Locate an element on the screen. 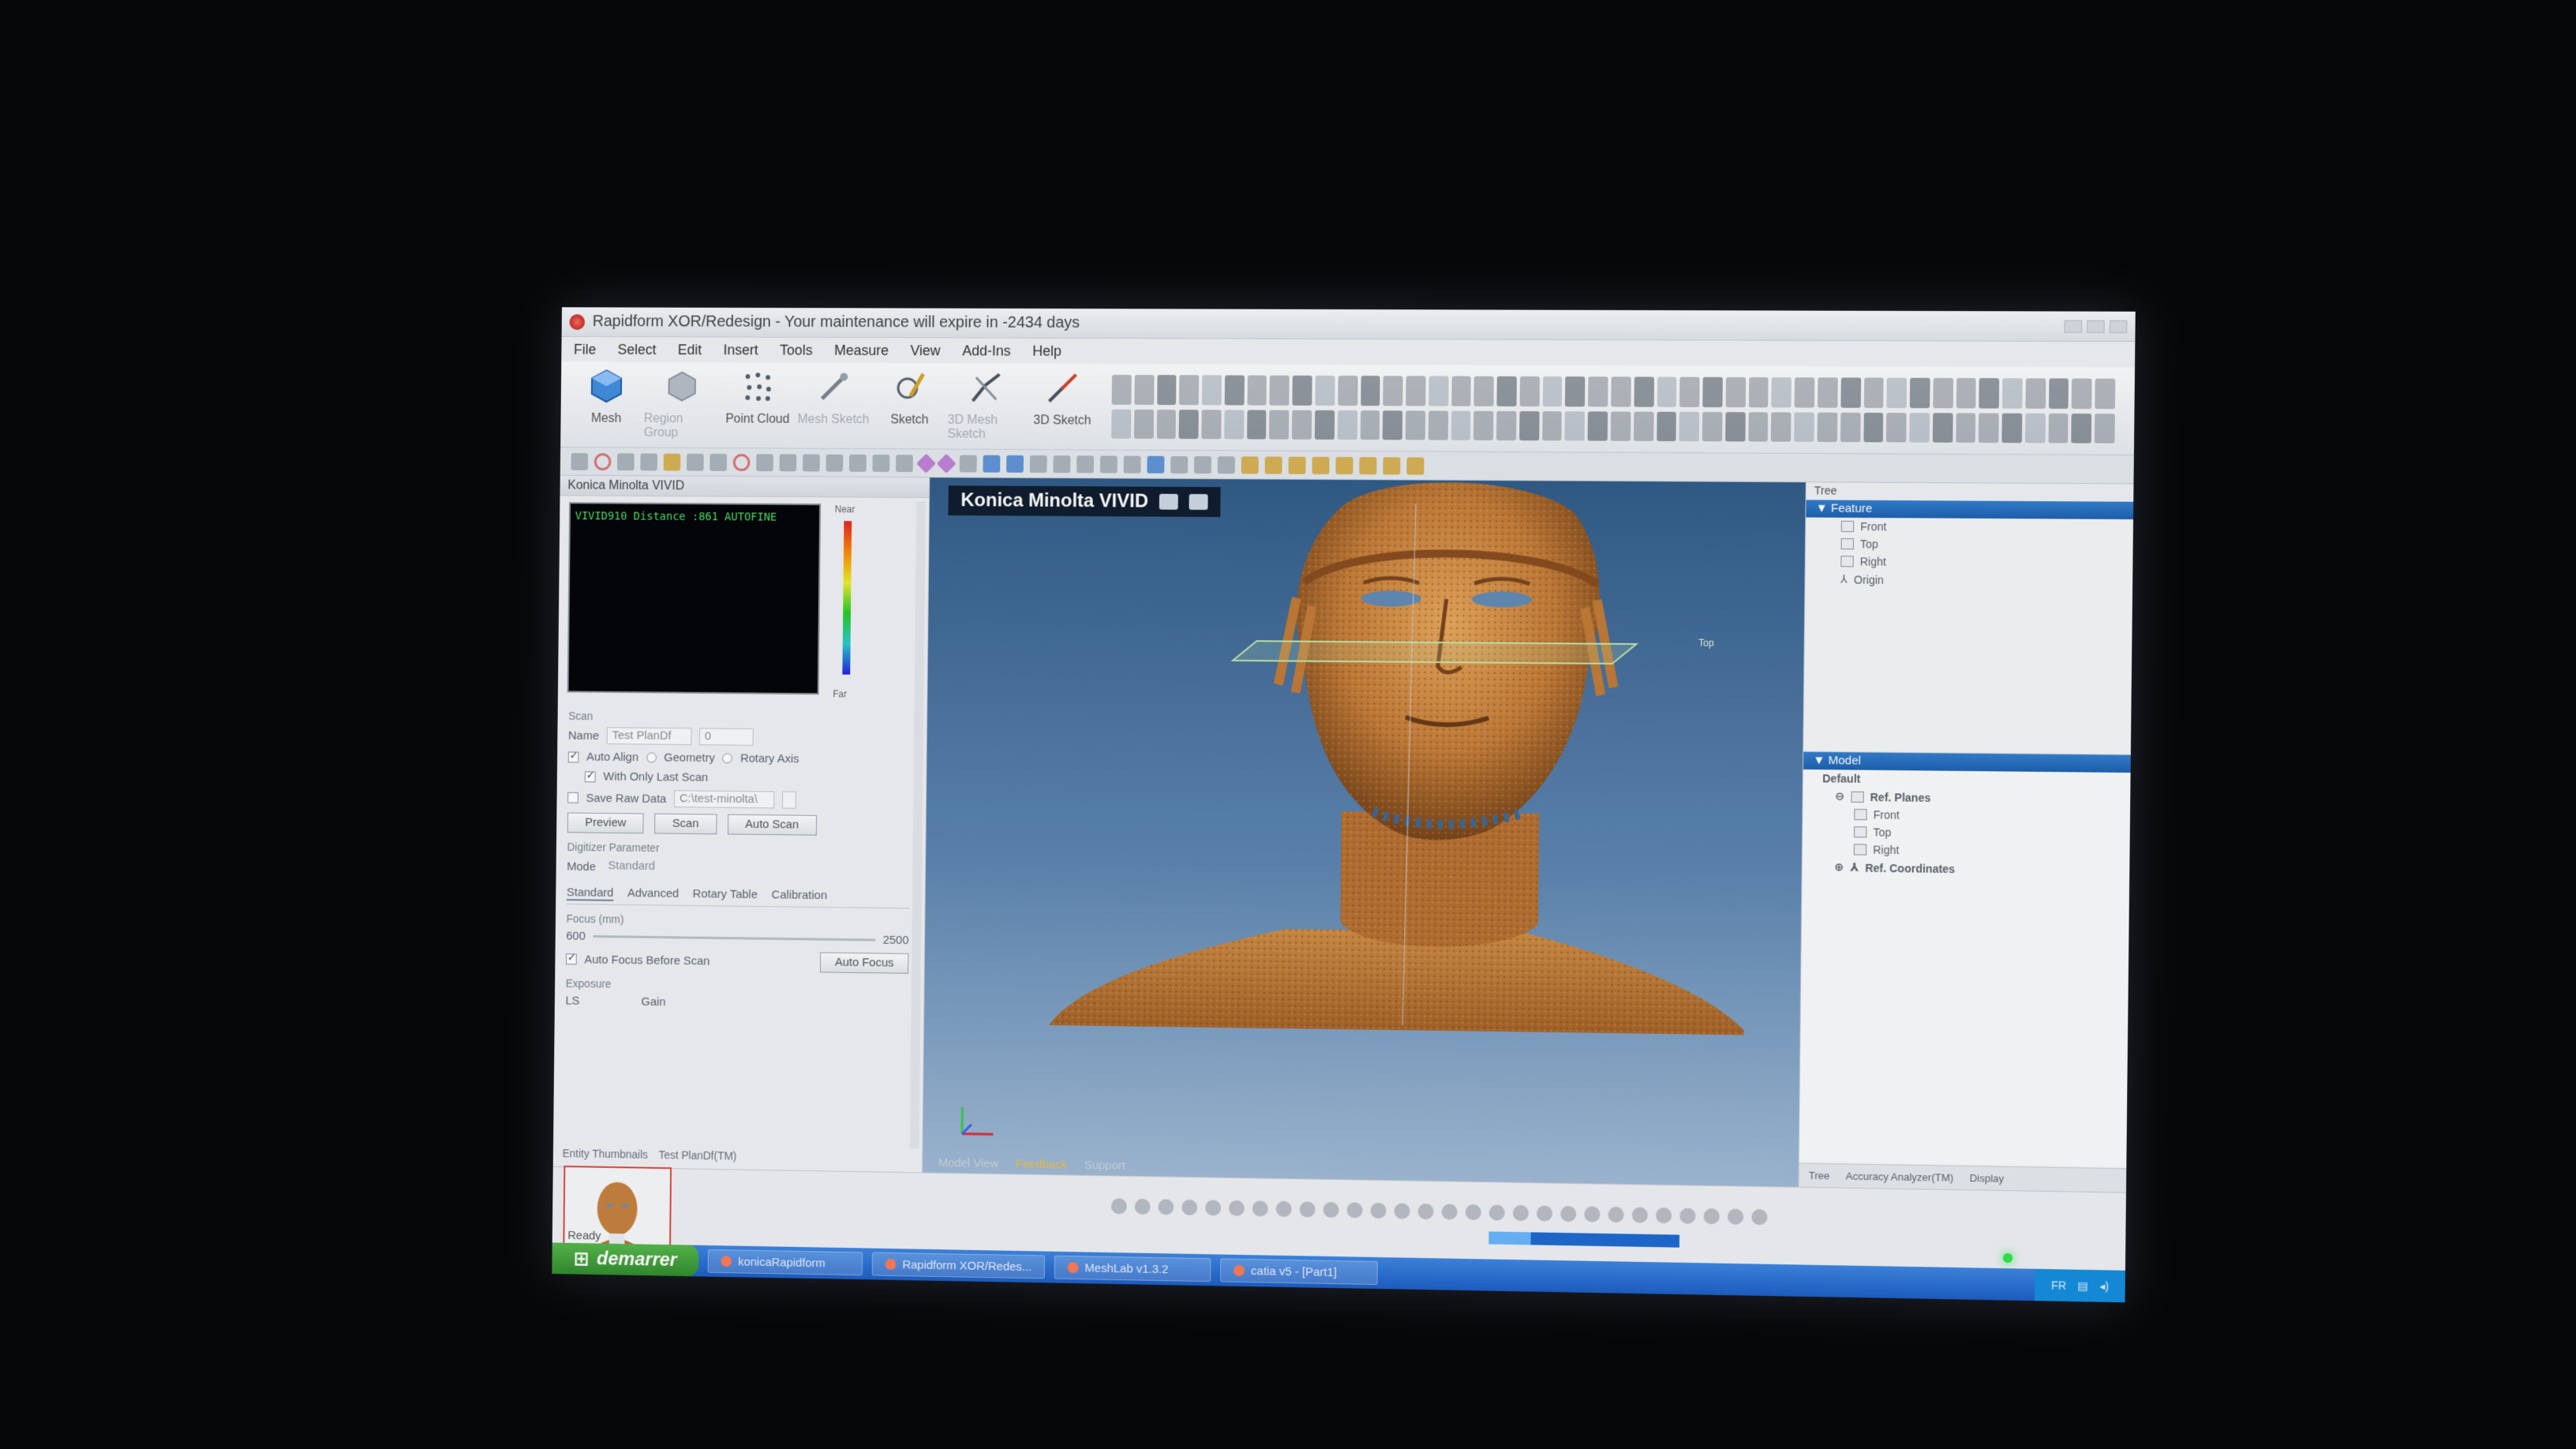  feature-header: ▼ Feature is located at coordinates (1970, 510).